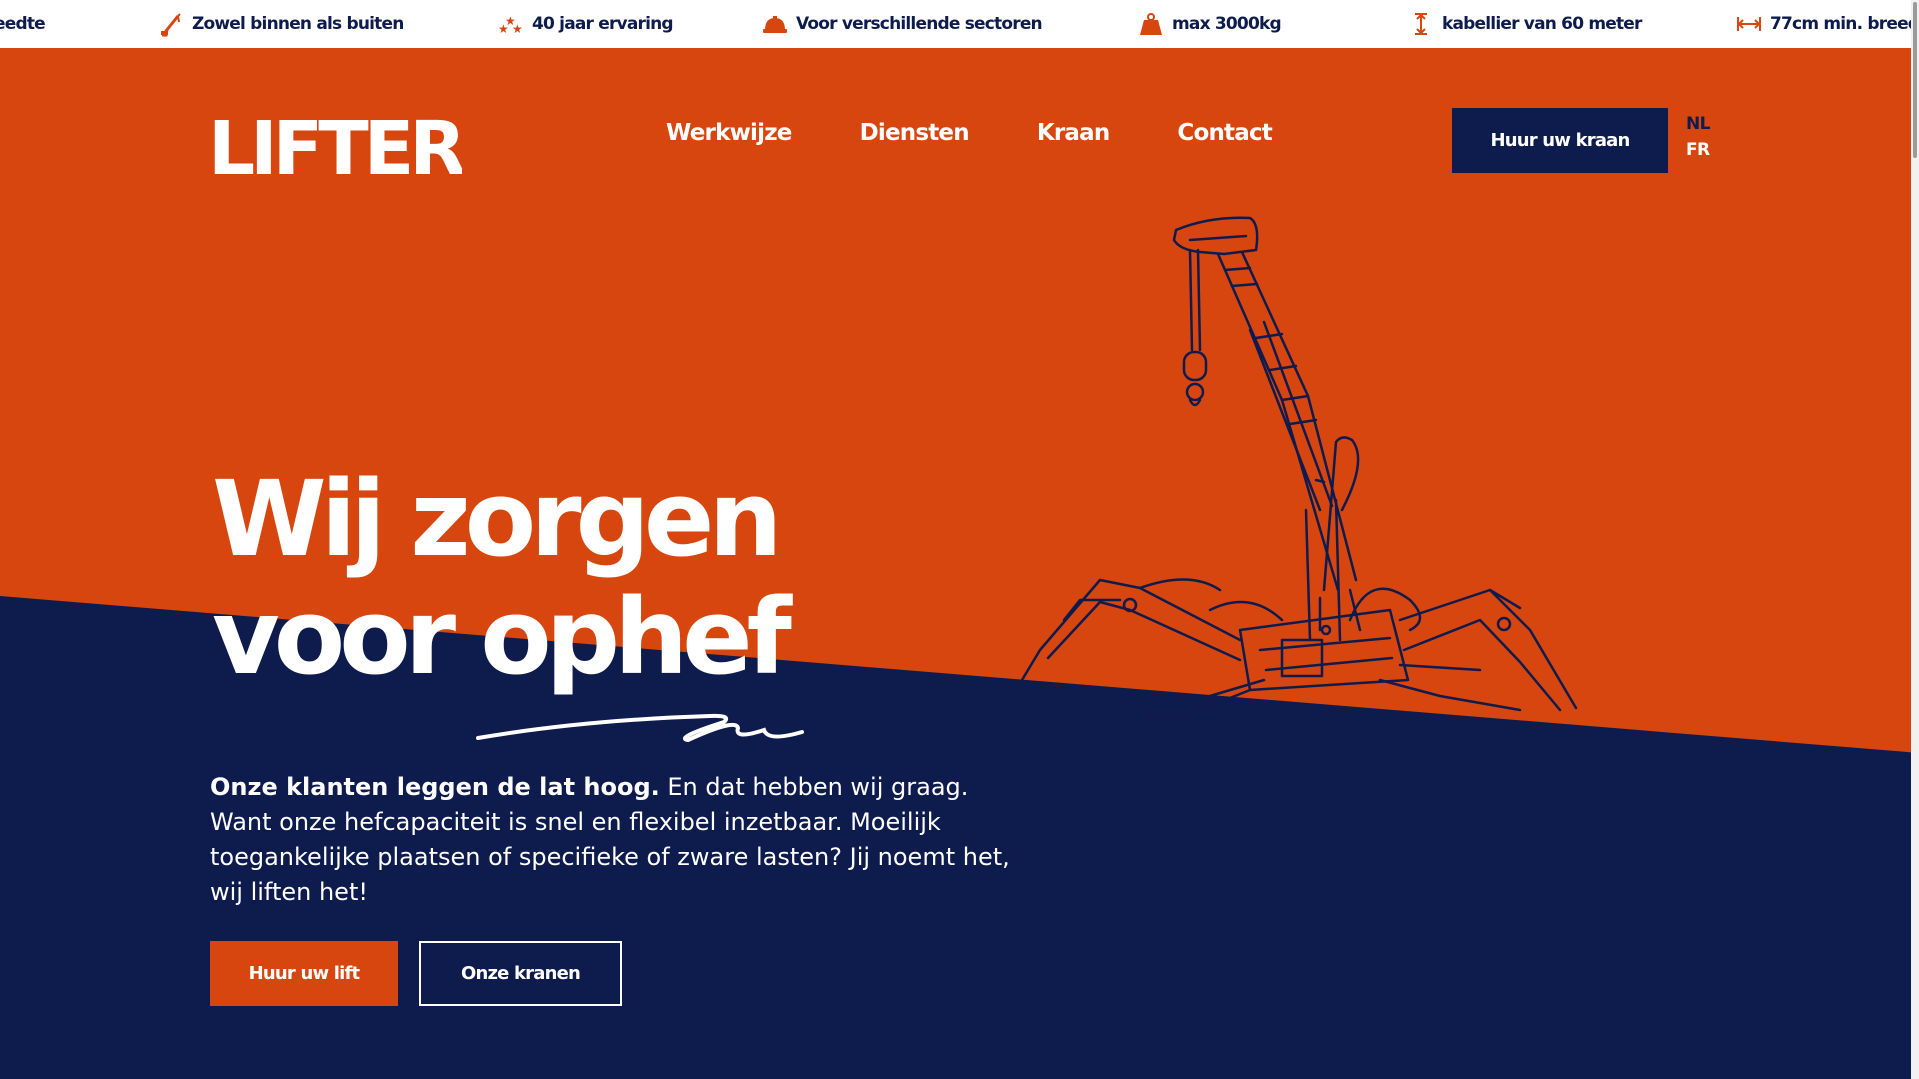 Image resolution: width=1919 pixels, height=1079 pixels. I want to click on height-arrow-icon, so click(1421, 24).